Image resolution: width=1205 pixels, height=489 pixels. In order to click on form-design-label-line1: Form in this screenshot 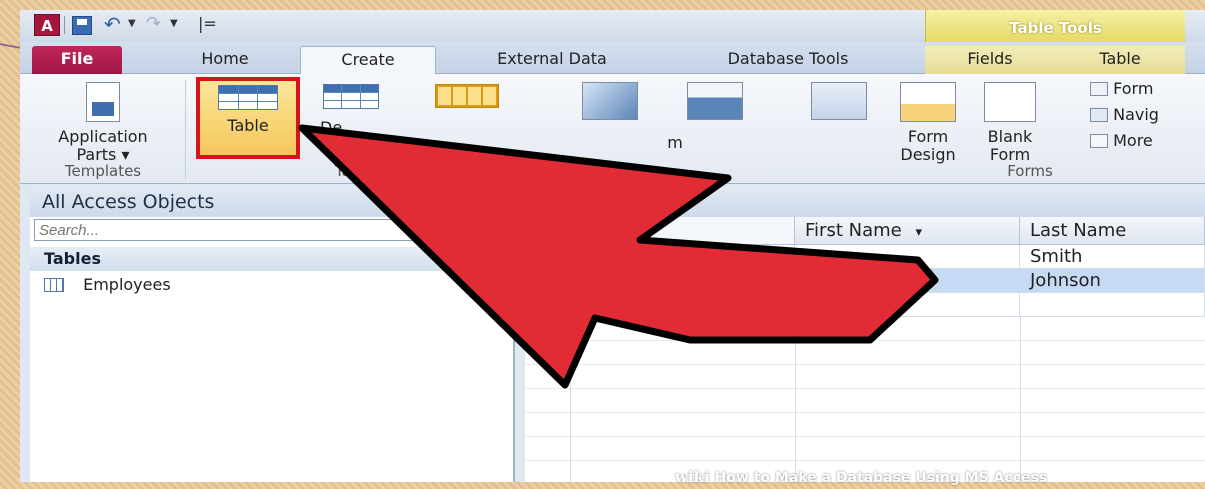, I will do `click(928, 136)`.